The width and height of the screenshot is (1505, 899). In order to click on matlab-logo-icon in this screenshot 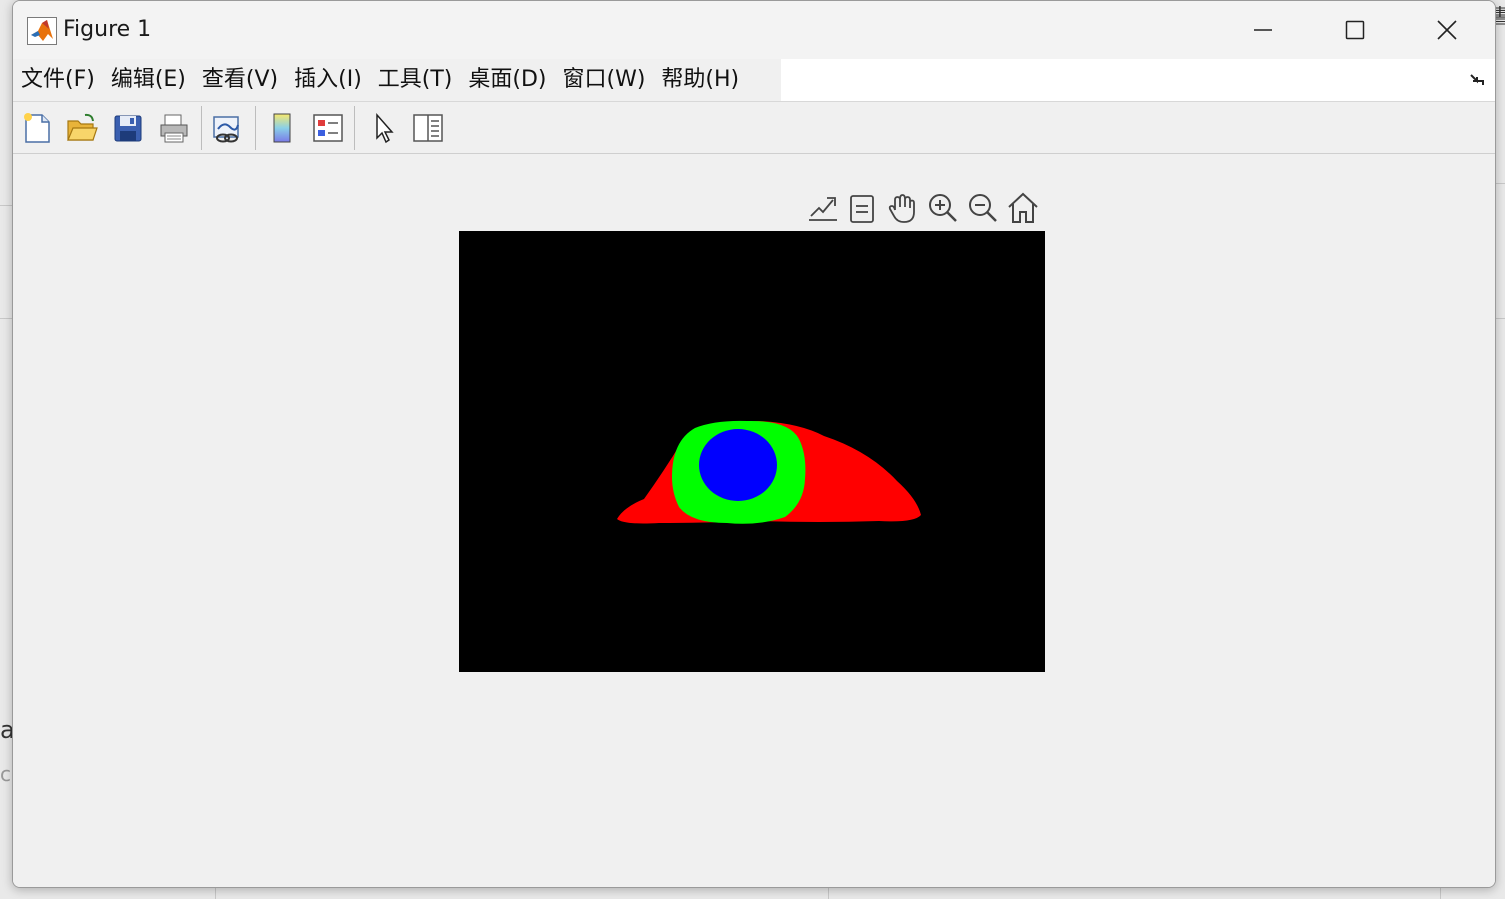, I will do `click(42, 31)`.